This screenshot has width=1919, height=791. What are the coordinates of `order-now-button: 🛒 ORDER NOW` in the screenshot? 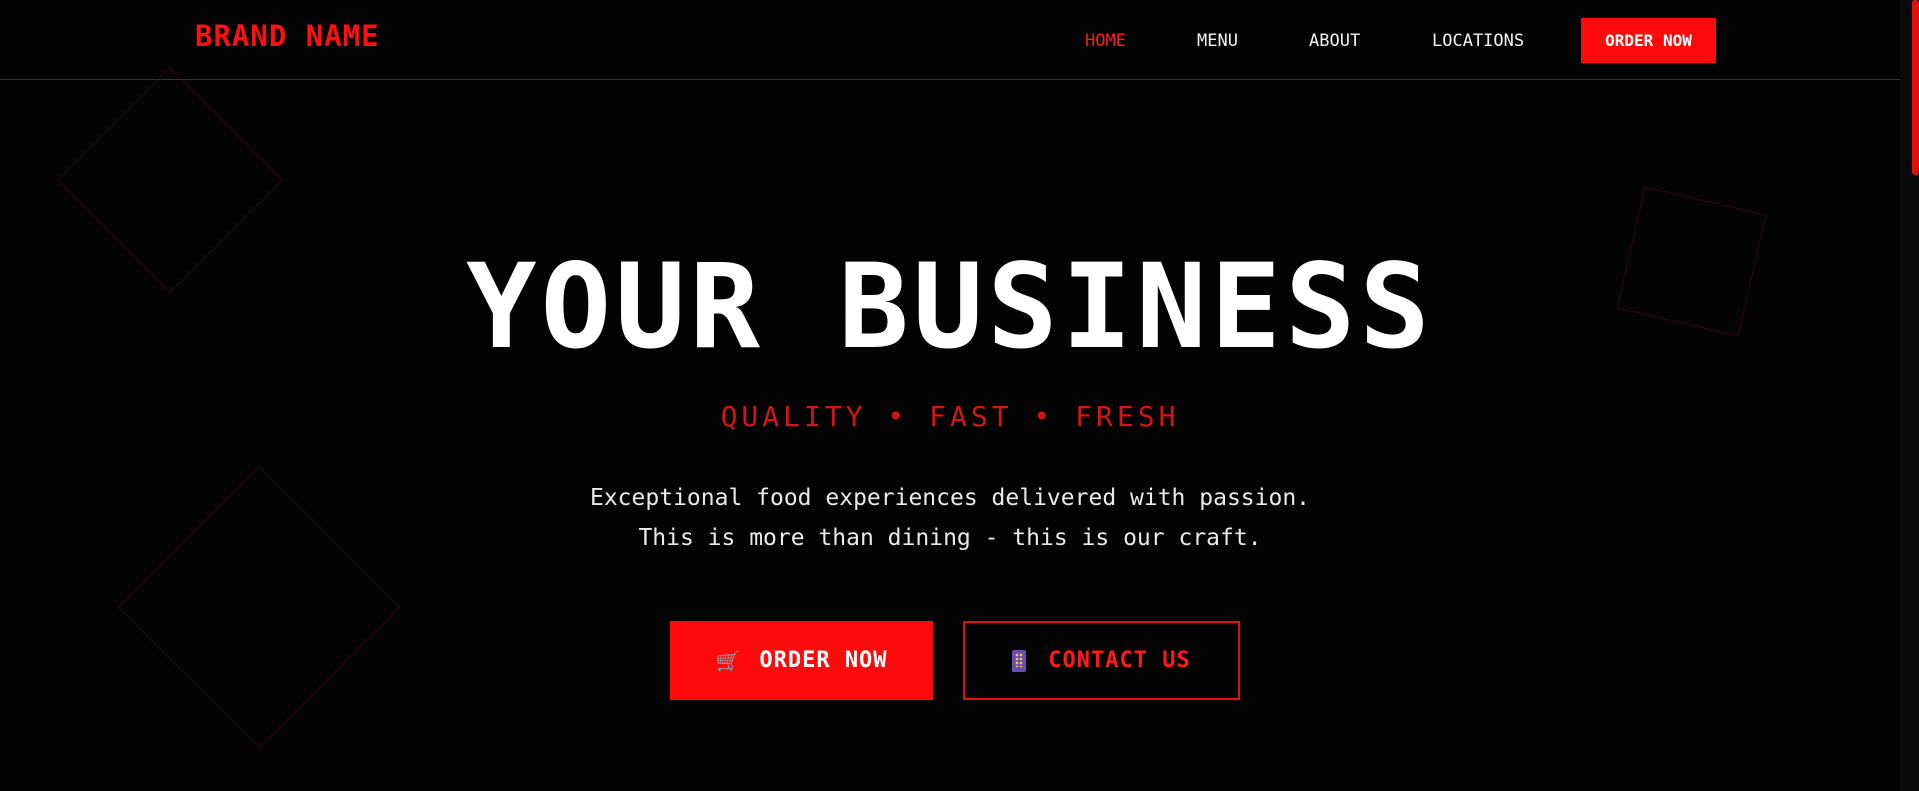 It's located at (801, 660).